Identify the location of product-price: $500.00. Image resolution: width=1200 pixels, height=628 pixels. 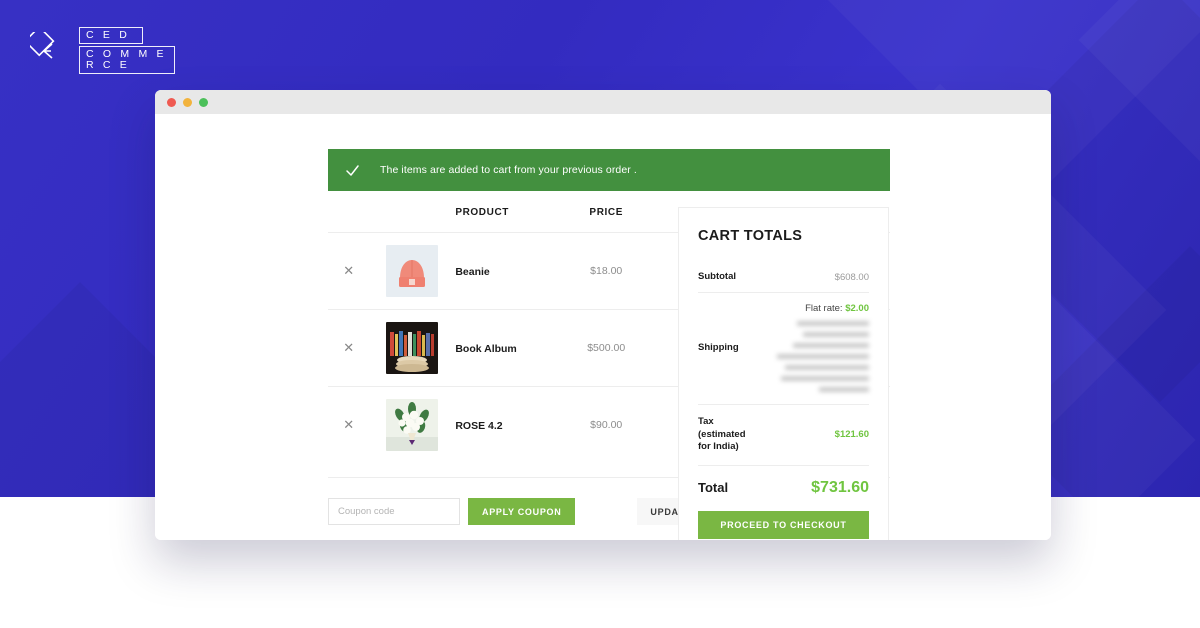
(606, 348).